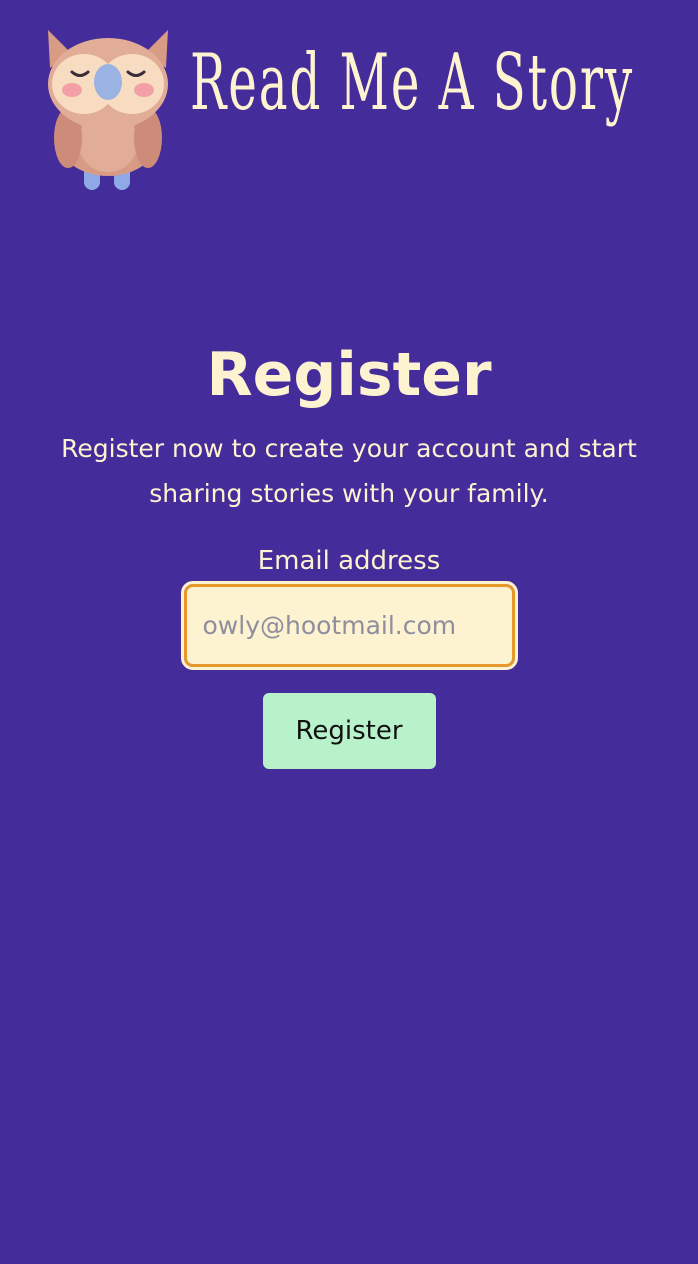 The width and height of the screenshot is (698, 1264). I want to click on owl-icon, so click(108, 109).